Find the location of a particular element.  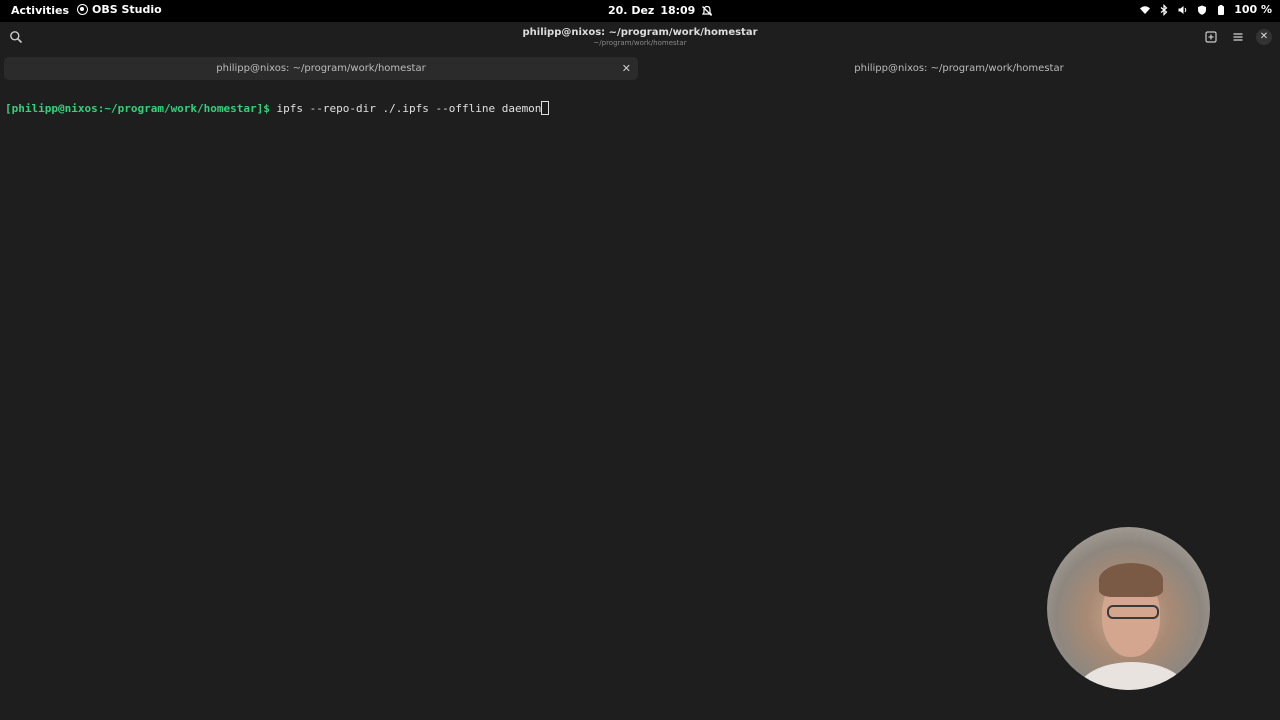

notifications-off-icon is located at coordinates (707, 10).